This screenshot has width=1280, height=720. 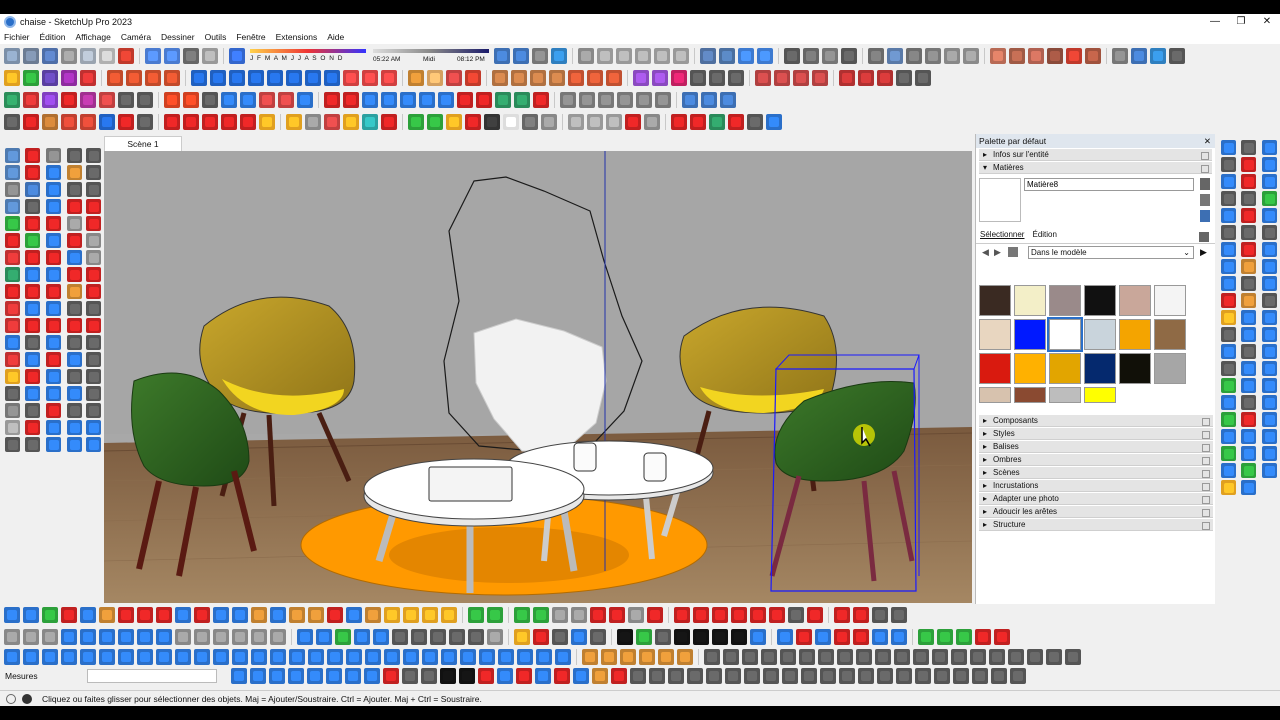 I want to click on cursor-box-icon, so click(x=576, y=122).